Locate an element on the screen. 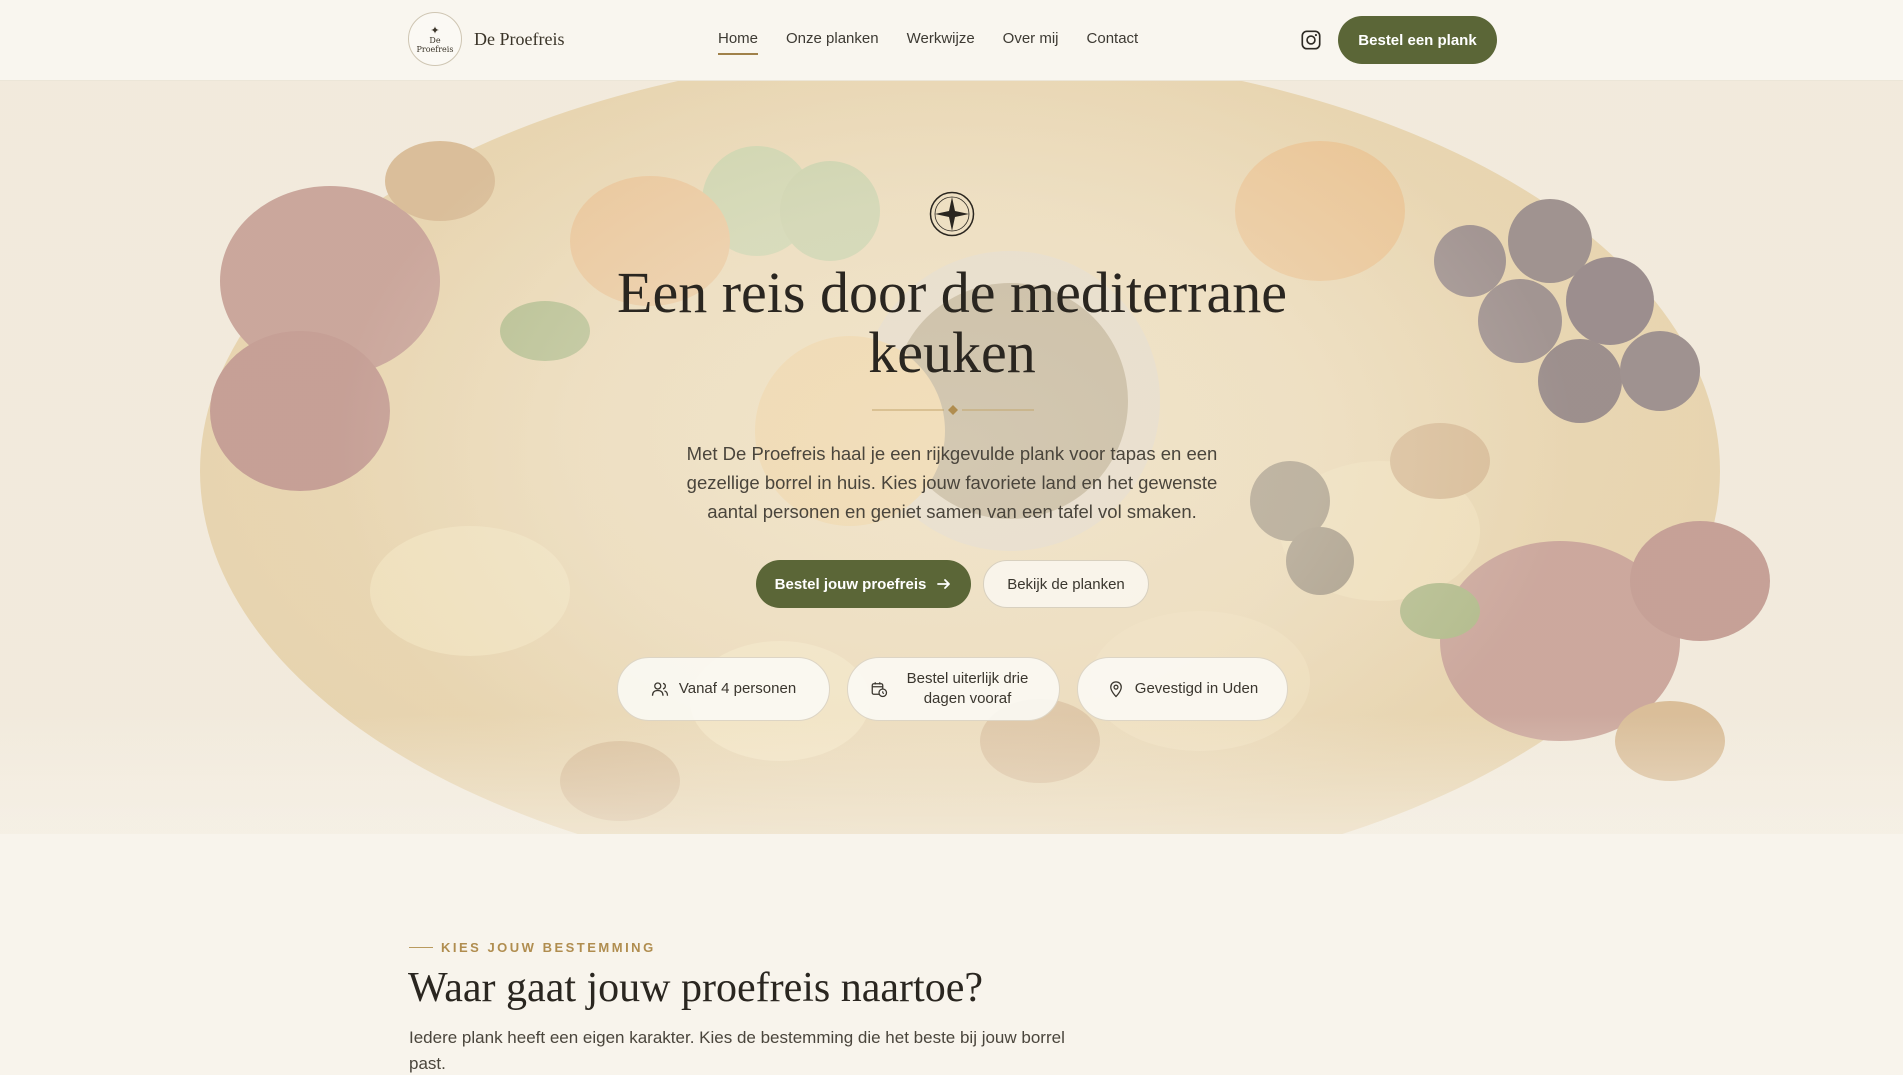 Image resolution: width=1903 pixels, height=1075 pixels. feature-pill-order-ahead: Bestel uiterlijk drie dagen vooraf is located at coordinates (953, 689).